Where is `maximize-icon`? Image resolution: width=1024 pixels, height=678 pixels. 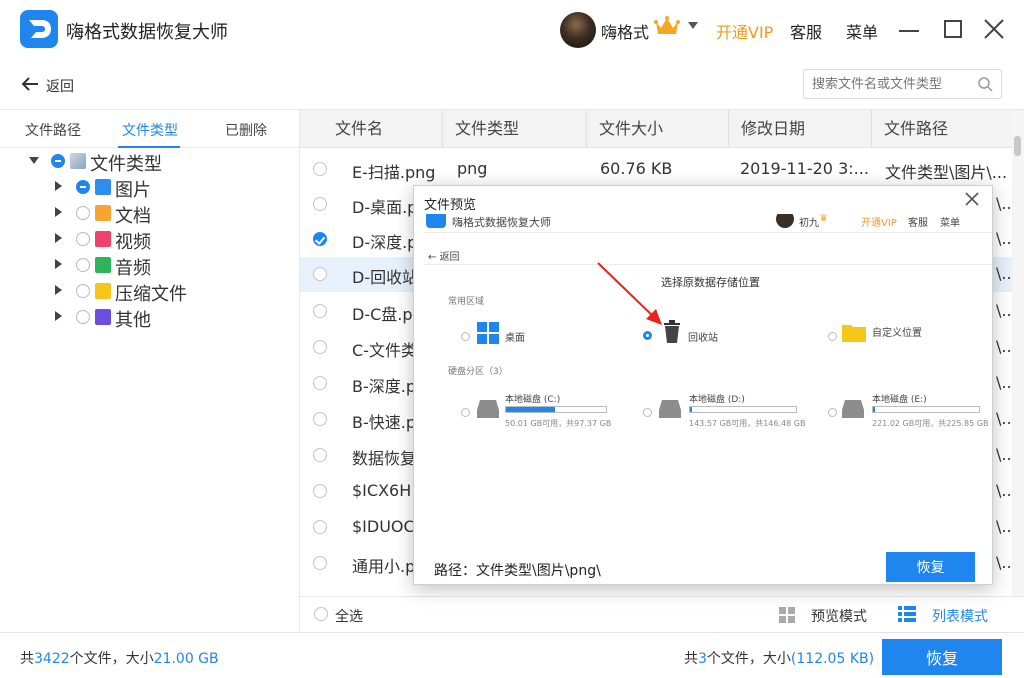
maximize-icon is located at coordinates (953, 29).